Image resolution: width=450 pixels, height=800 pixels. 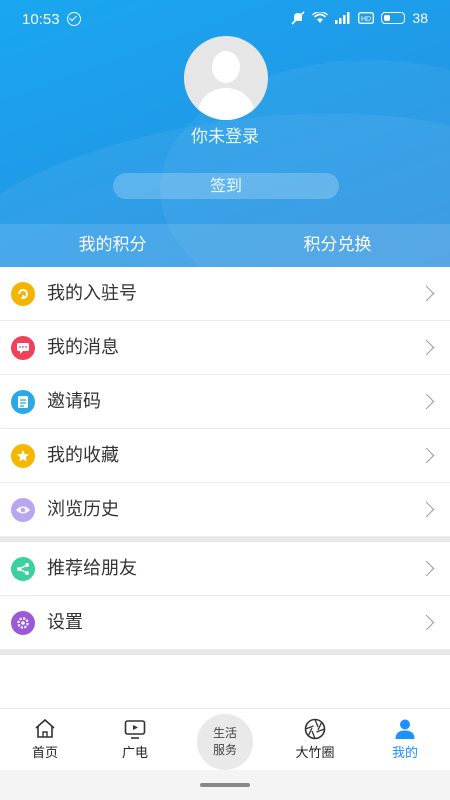 What do you see at coordinates (225, 652) in the screenshot?
I see `section-divider` at bounding box center [225, 652].